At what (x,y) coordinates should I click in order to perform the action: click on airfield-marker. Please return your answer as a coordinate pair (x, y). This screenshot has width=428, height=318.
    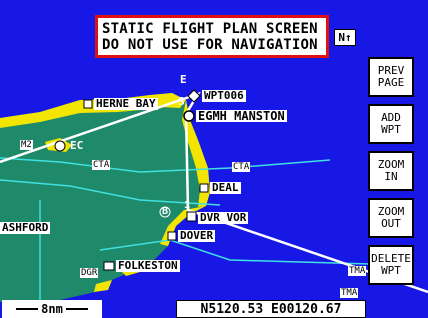
    Looking at the image, I should click on (189, 116).